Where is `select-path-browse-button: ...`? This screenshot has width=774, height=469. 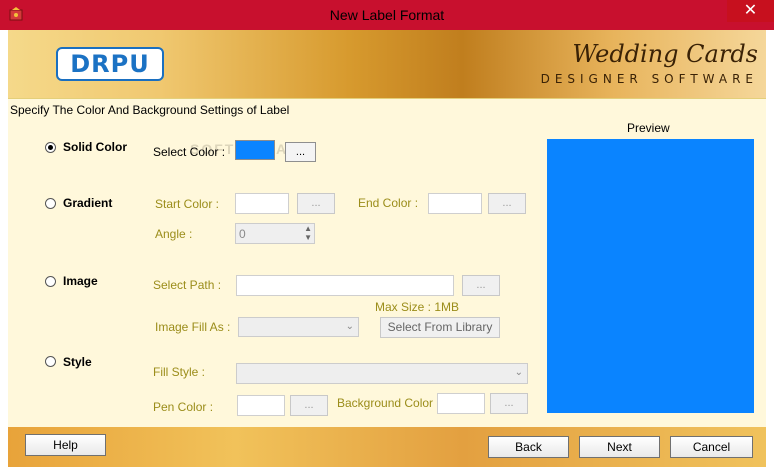
select-path-browse-button: ... is located at coordinates (481, 285).